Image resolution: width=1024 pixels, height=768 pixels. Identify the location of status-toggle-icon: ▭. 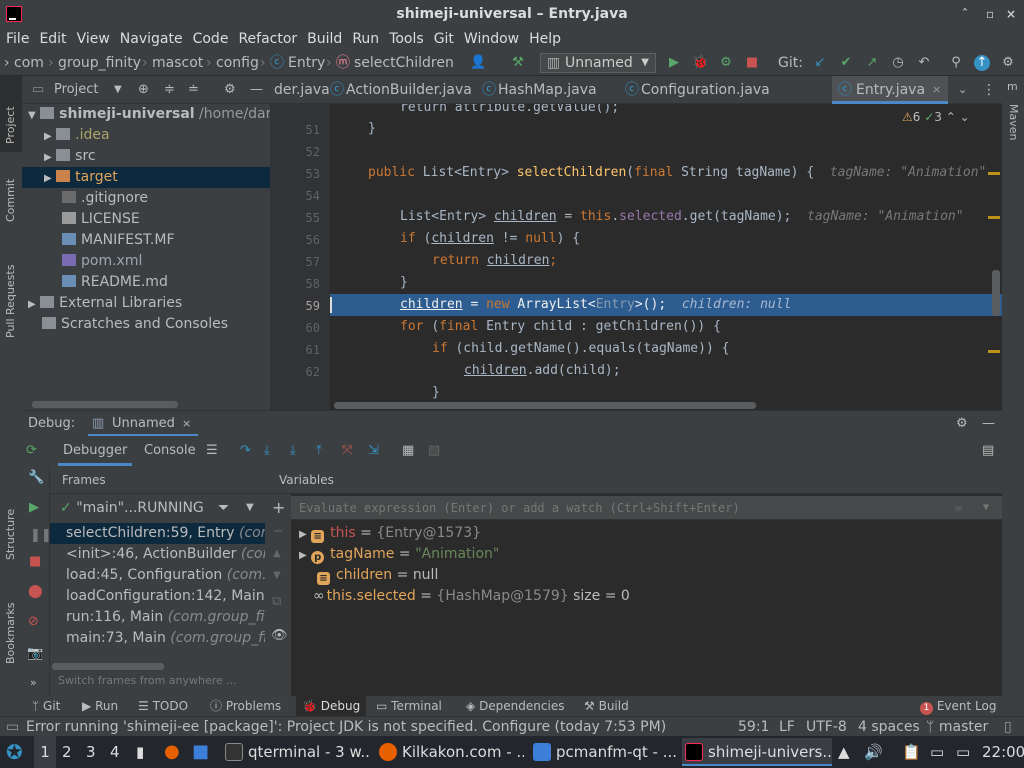
(12, 727).